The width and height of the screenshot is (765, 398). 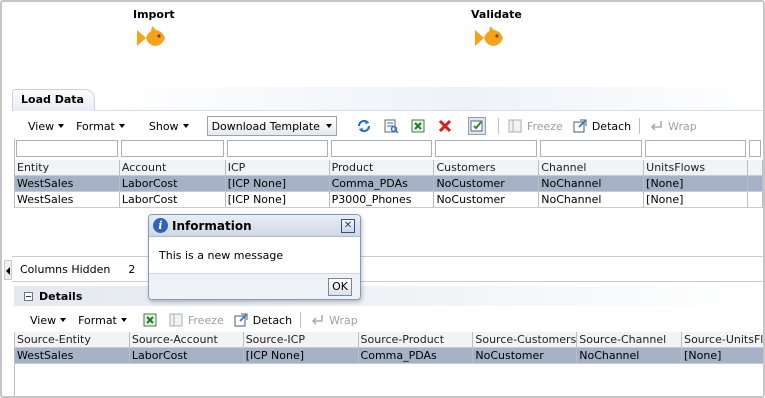 I want to click on details-title: Details, so click(x=61, y=296).